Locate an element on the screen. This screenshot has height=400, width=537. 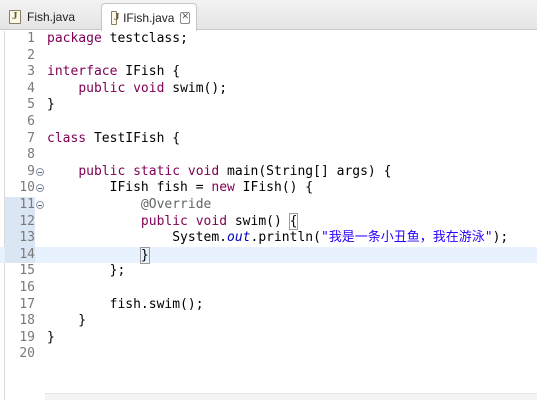
line-number: 8 is located at coordinates (31, 155).